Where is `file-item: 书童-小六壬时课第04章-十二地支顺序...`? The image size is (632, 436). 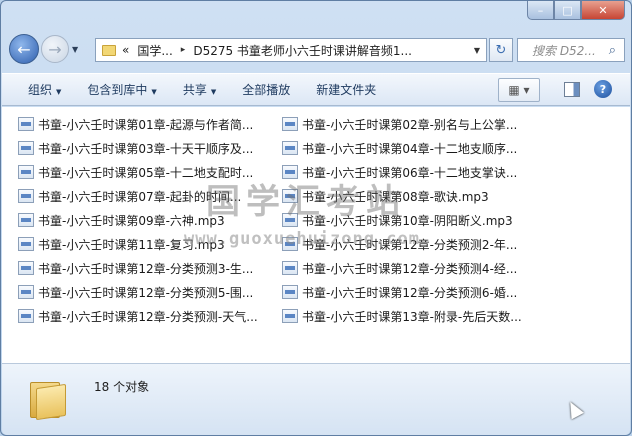
file-item: 书童-小六壬时课第04章-十二地支顺序... is located at coordinates (399, 148).